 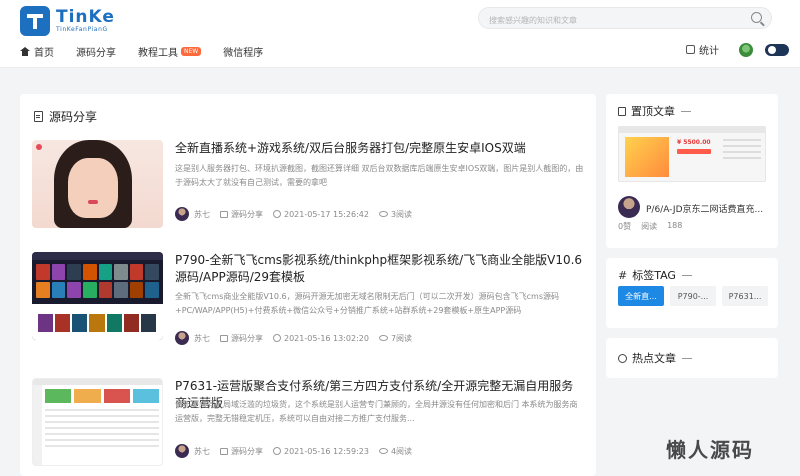 I want to click on top-post-count: 188, so click(x=675, y=225).